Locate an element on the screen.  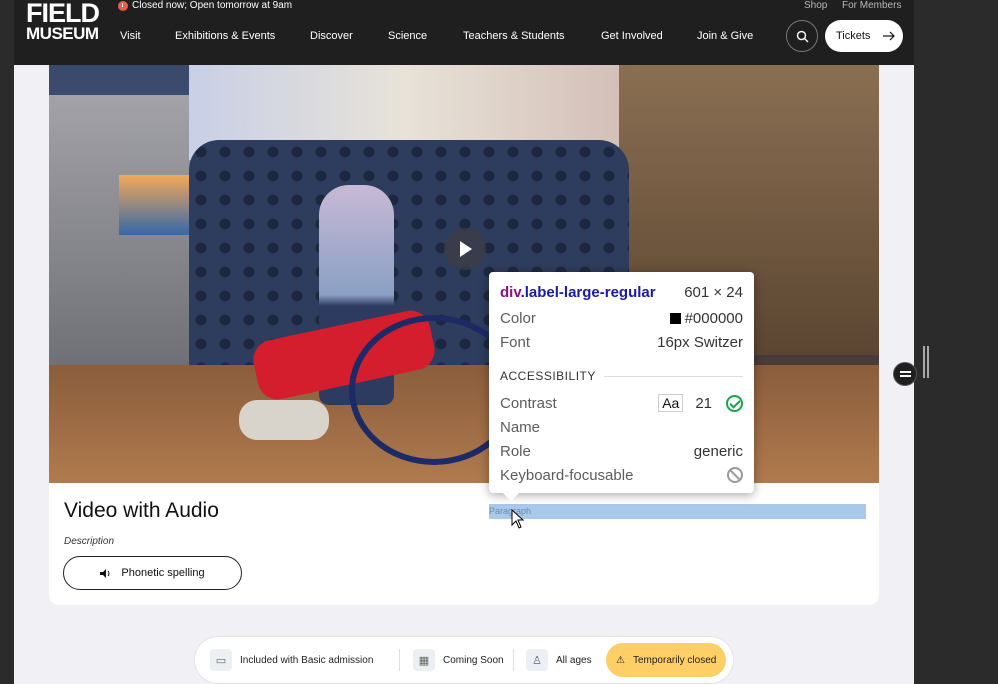
hero-shoes is located at coordinates (284, 420).